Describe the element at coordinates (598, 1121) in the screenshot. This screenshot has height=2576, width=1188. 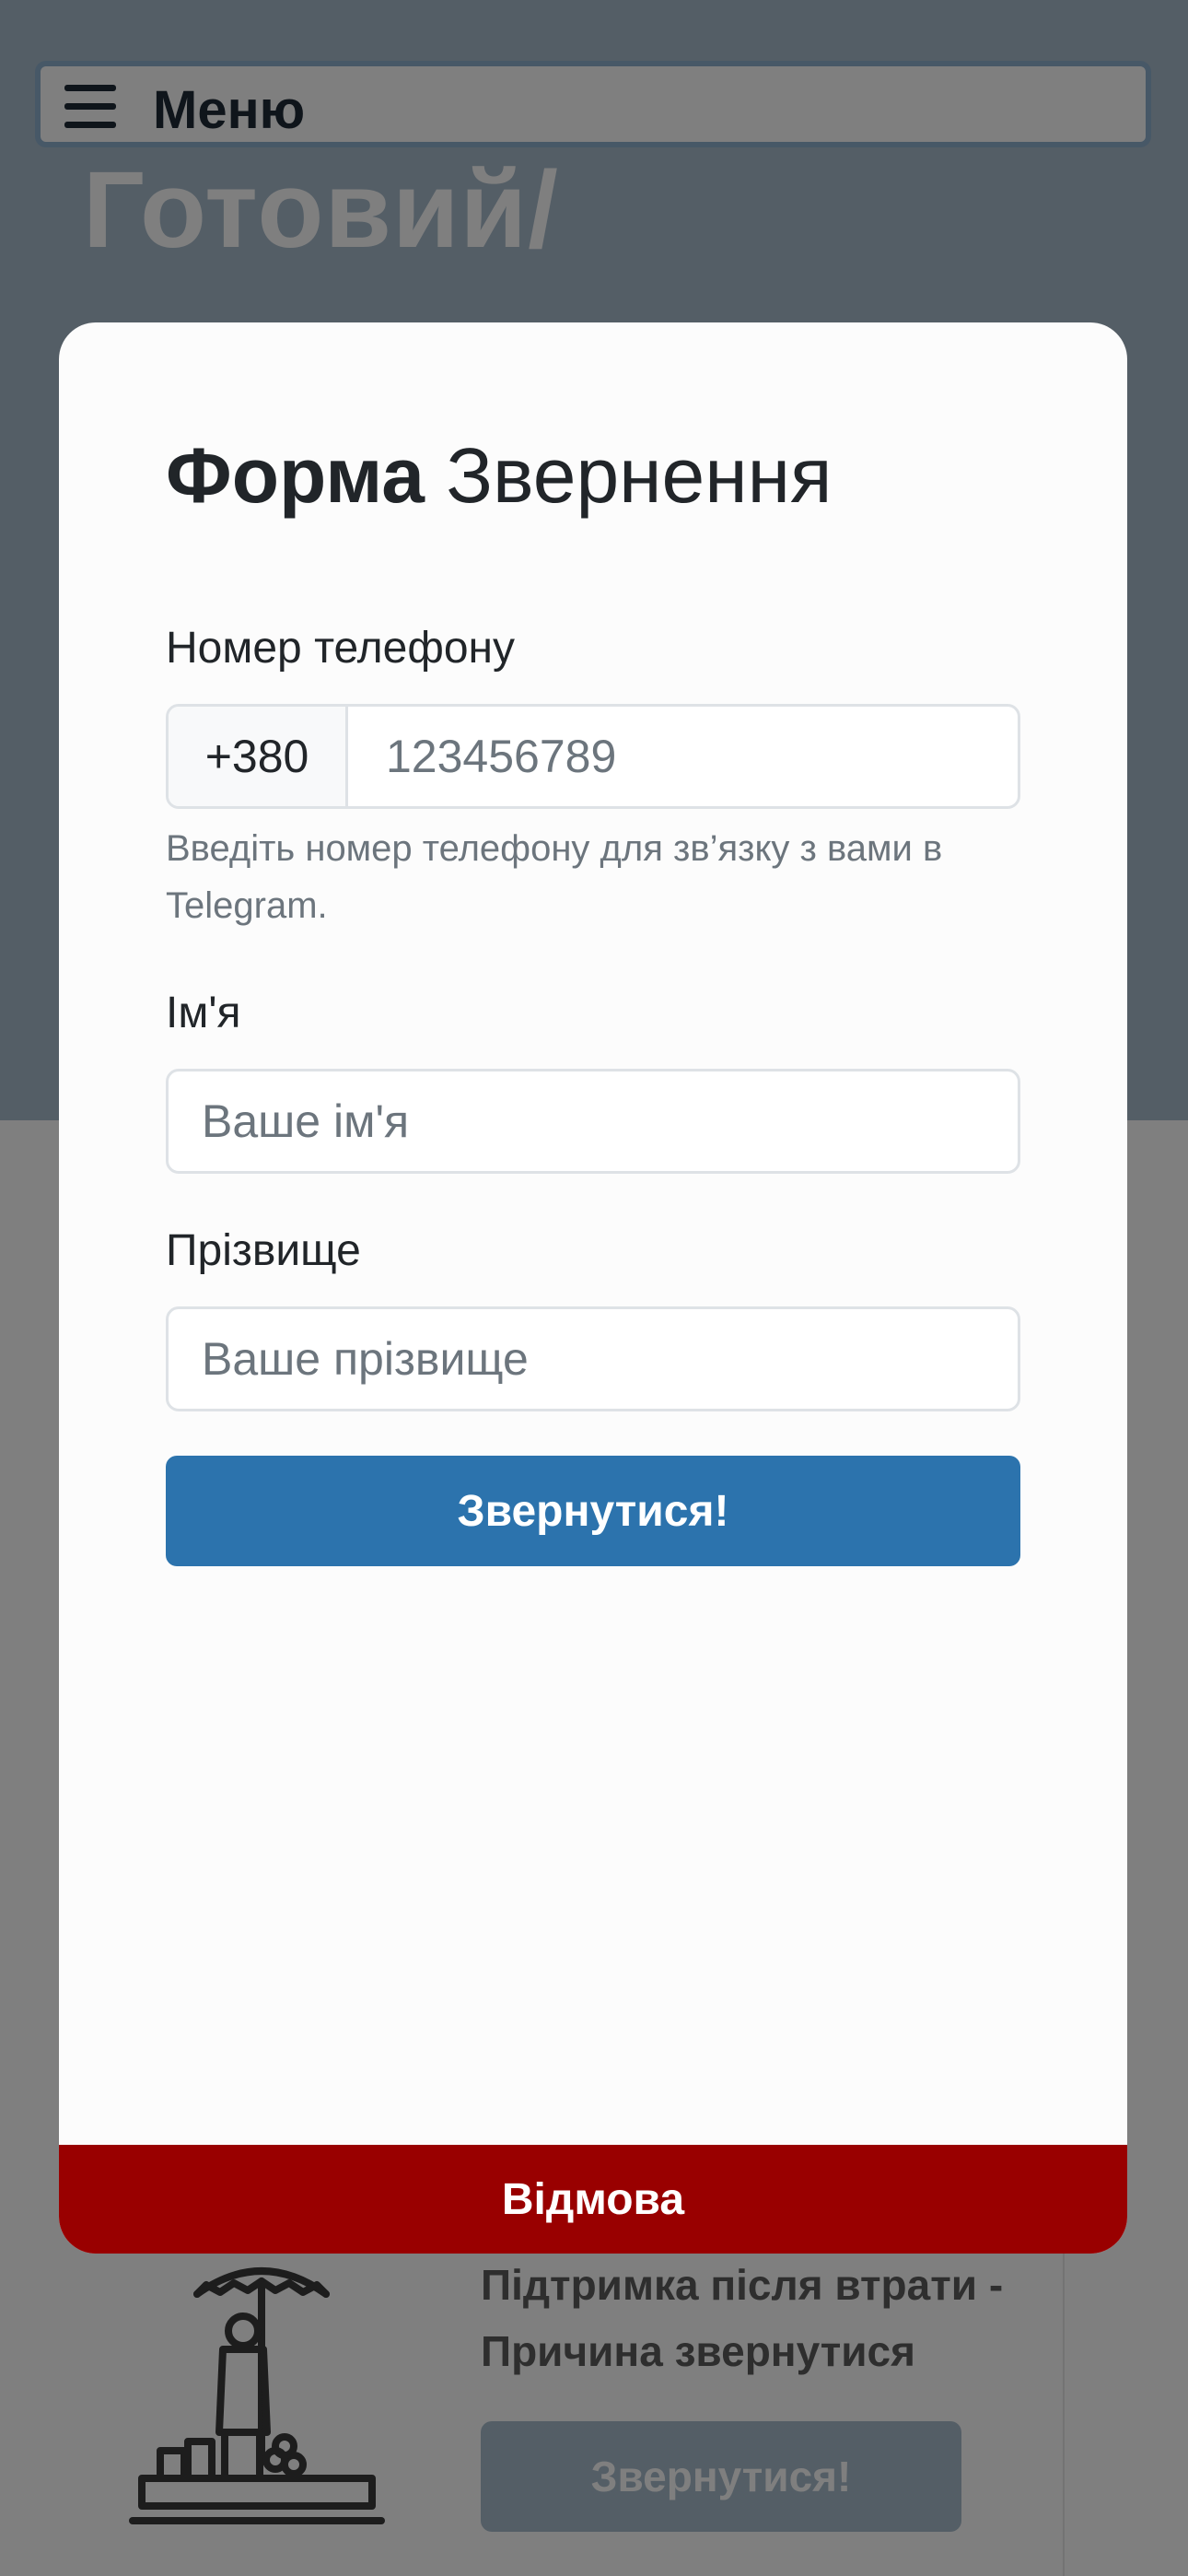
I see `first-name-input` at that location.